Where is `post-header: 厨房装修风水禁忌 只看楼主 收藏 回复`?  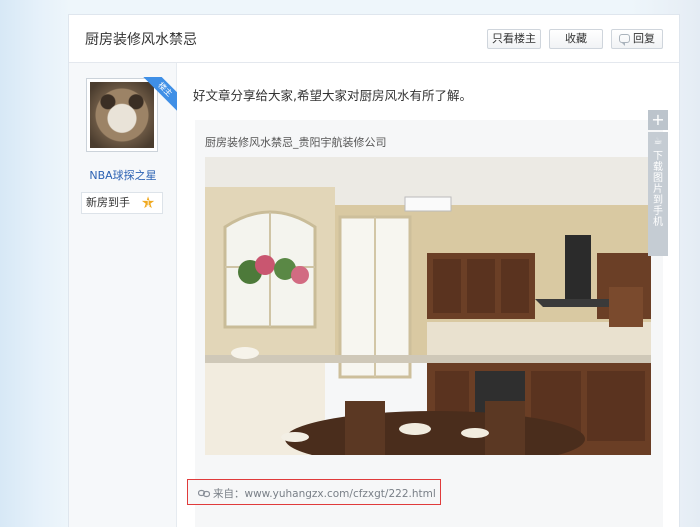 post-header: 厨房装修风水禁忌 只看楼主 收藏 回复 is located at coordinates (374, 39).